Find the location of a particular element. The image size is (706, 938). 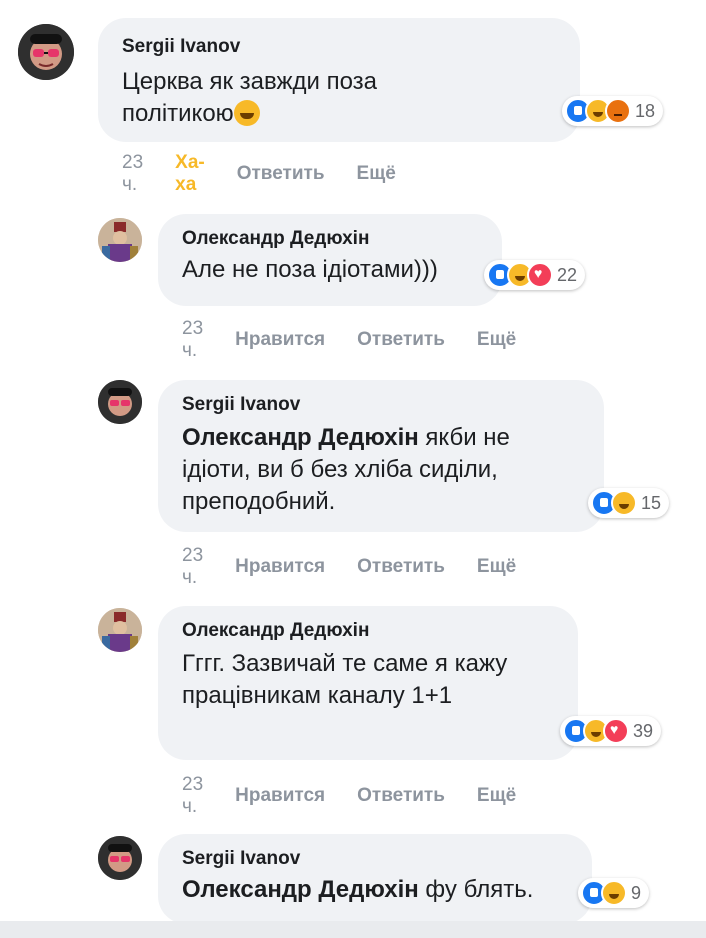

reaction-count: 39 is located at coordinates (643, 730).